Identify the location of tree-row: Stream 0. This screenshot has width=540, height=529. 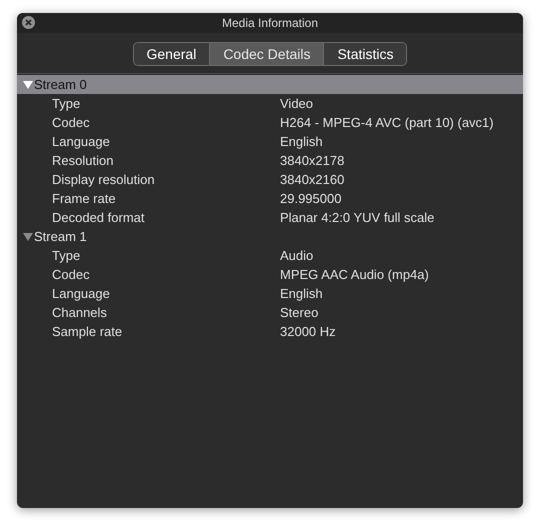
(270, 84).